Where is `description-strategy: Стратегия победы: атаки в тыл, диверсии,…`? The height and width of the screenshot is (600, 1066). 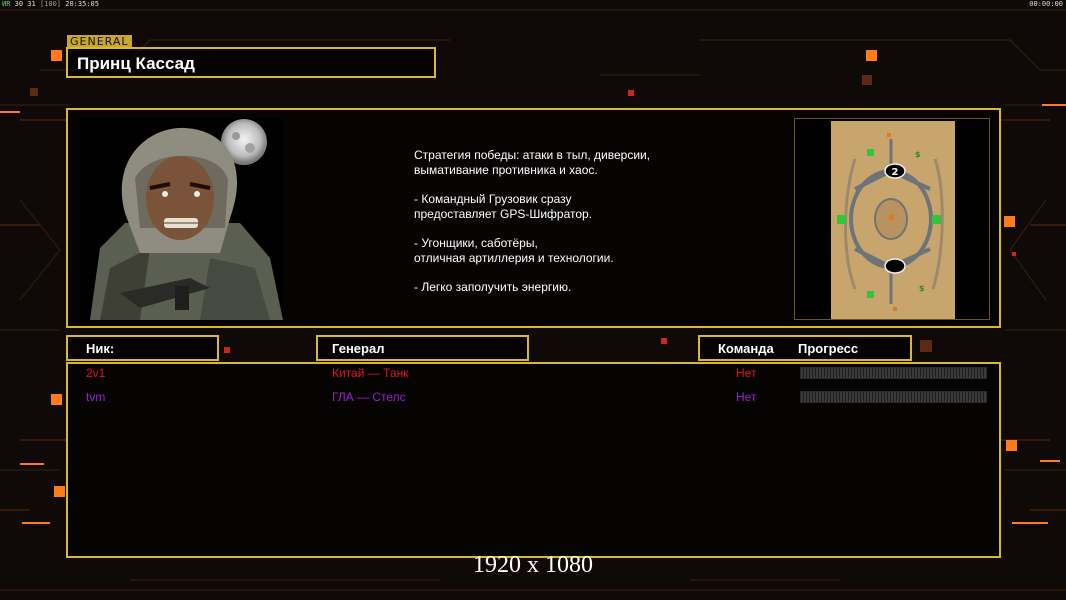
description-strategy: Стратегия победы: атаки в тыл, диверсии,… is located at coordinates (532, 162).